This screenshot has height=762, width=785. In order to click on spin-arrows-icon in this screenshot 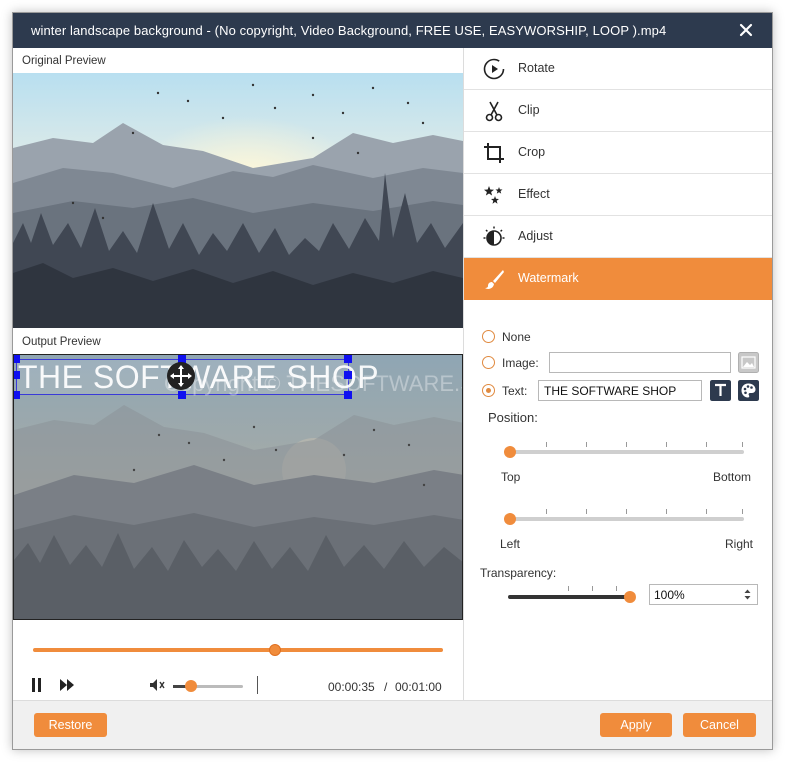, I will do `click(747, 594)`.